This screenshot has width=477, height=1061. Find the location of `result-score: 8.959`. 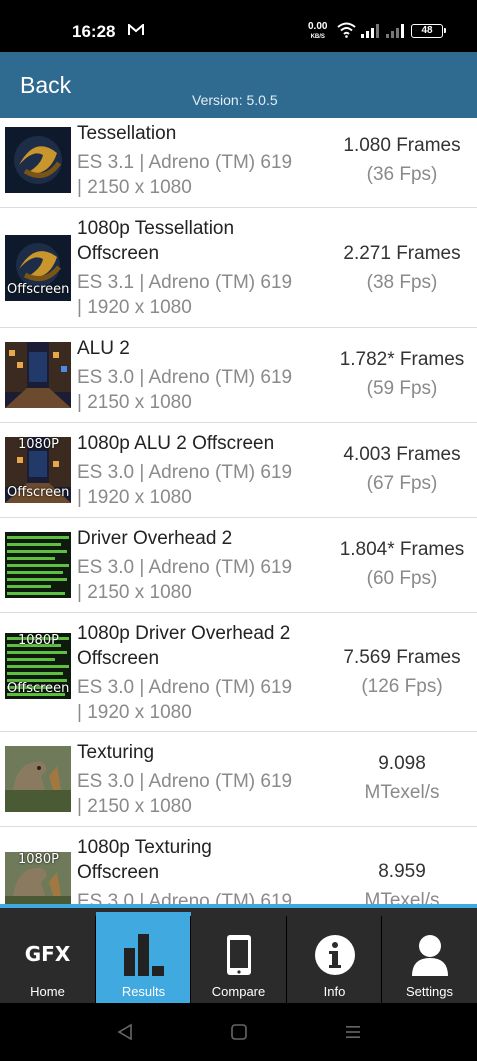

result-score: 8.959 is located at coordinates (402, 871).